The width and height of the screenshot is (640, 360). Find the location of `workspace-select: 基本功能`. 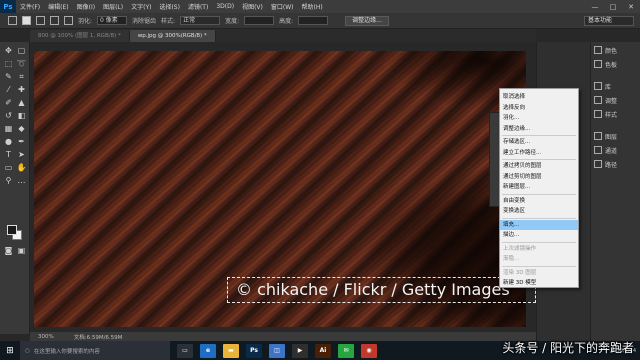

workspace-select: 基本功能 is located at coordinates (609, 21).